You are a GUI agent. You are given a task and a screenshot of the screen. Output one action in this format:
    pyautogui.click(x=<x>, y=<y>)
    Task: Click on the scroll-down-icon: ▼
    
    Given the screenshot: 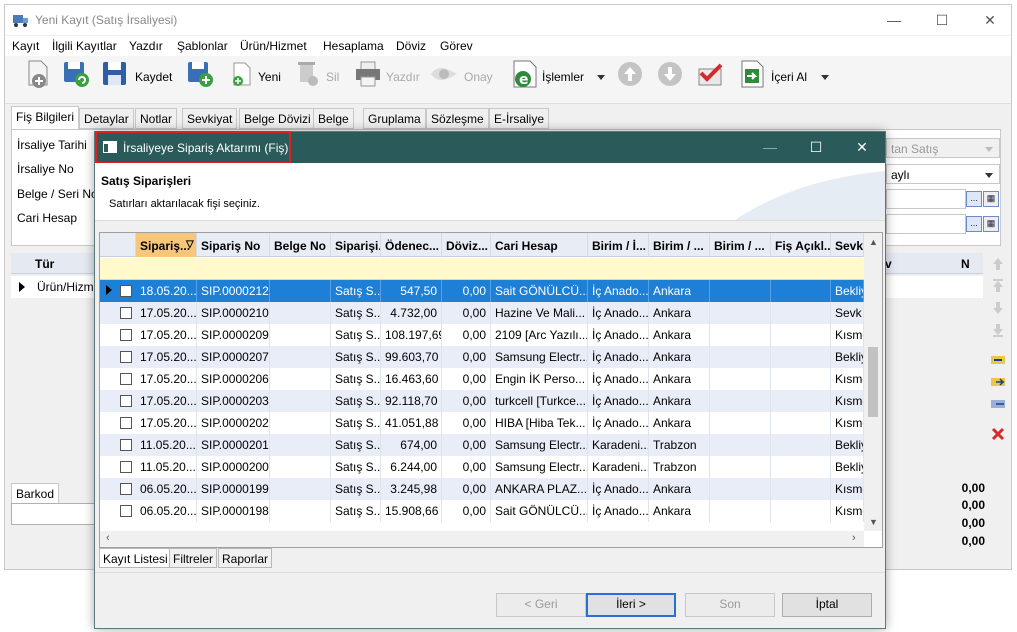 What is the action you would take?
    pyautogui.click(x=873, y=522)
    